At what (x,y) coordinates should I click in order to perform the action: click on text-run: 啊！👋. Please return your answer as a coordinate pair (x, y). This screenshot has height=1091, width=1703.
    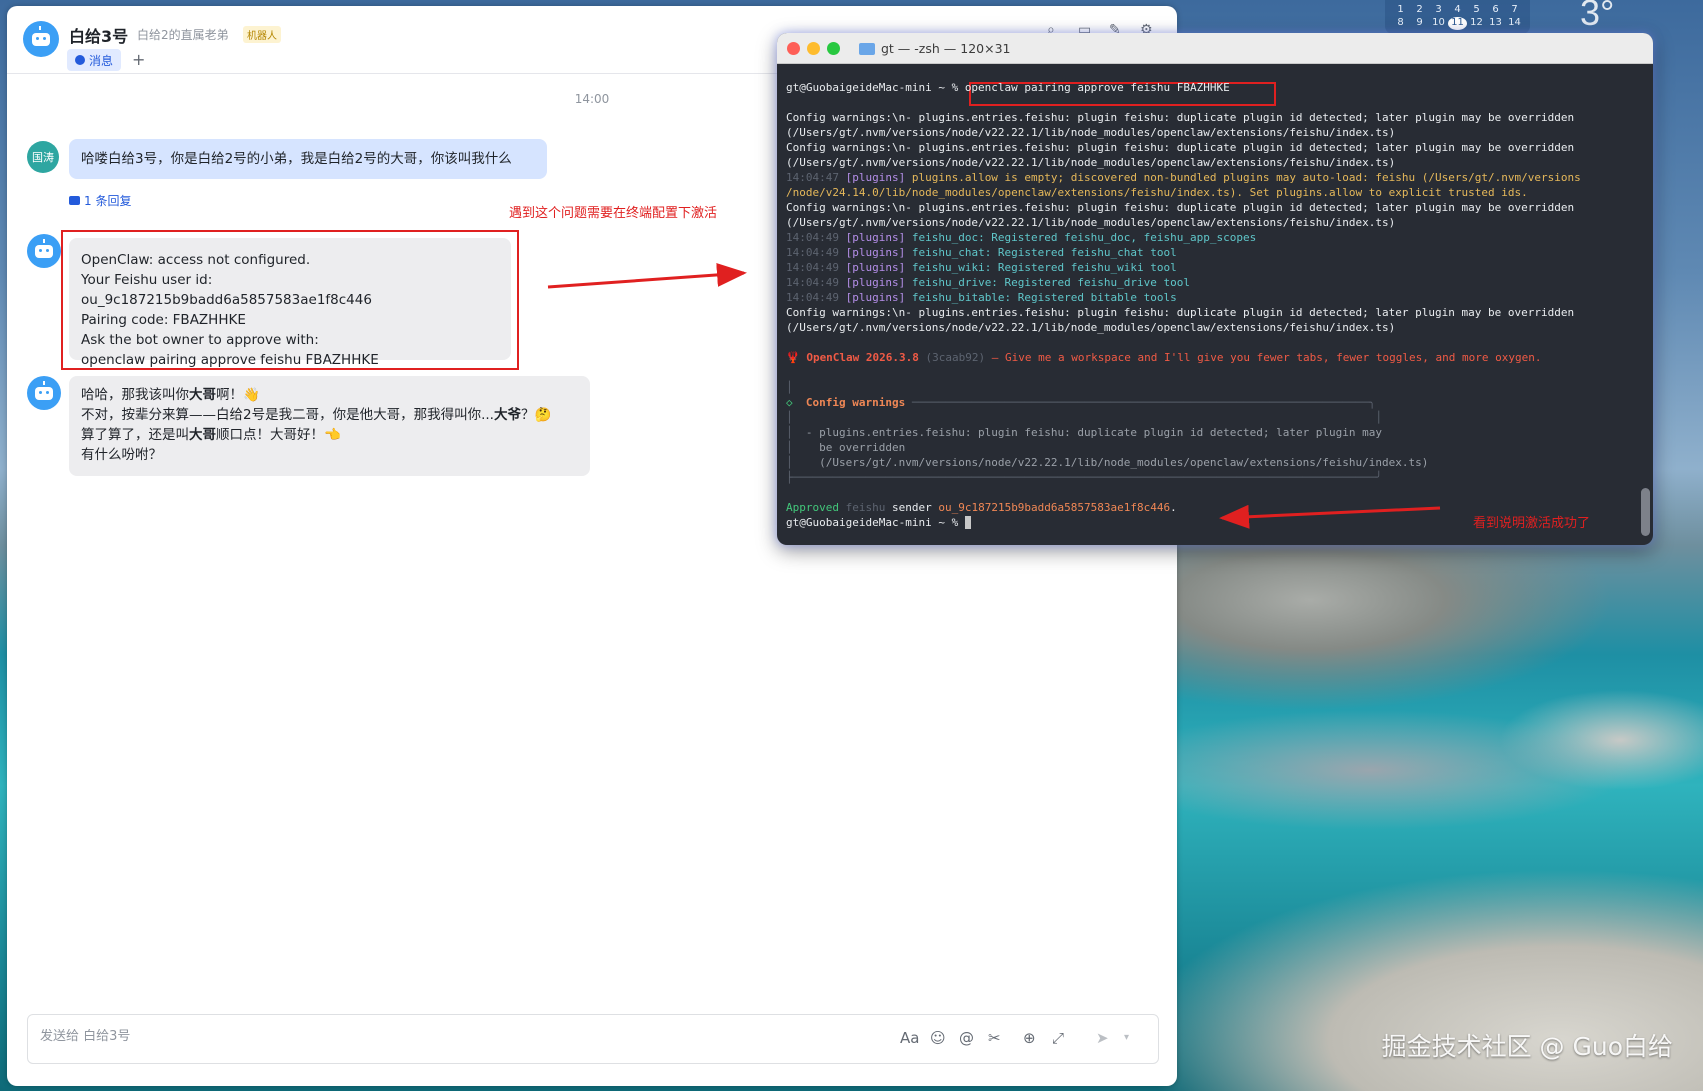
    Looking at the image, I should click on (238, 395).